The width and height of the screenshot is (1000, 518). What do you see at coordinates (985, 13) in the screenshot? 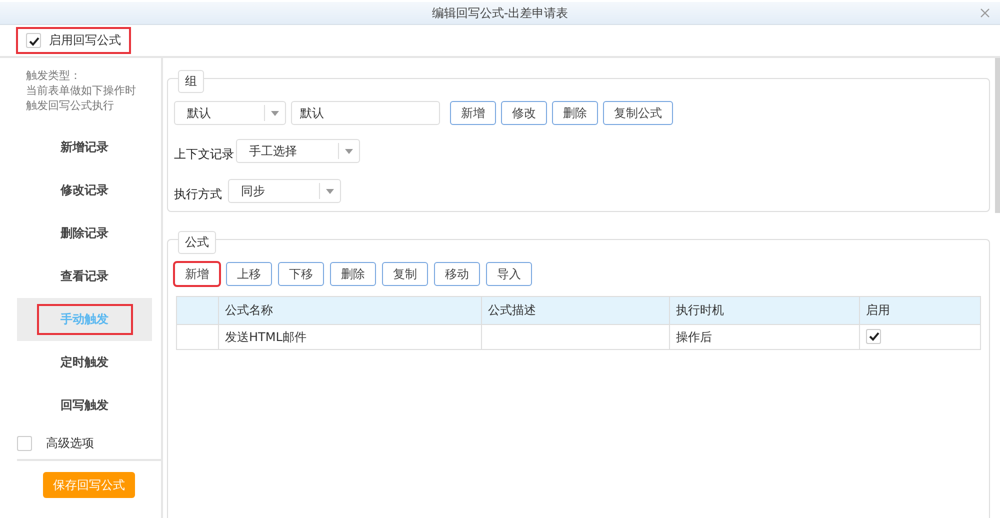
I see `close-icon` at bounding box center [985, 13].